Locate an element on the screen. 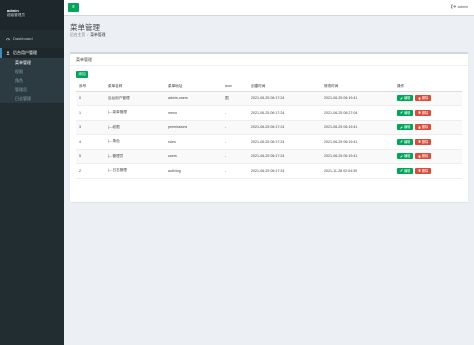 The height and width of the screenshot is (345, 474). sidebar-user-role: 超级管理员 is located at coordinates (16, 15).